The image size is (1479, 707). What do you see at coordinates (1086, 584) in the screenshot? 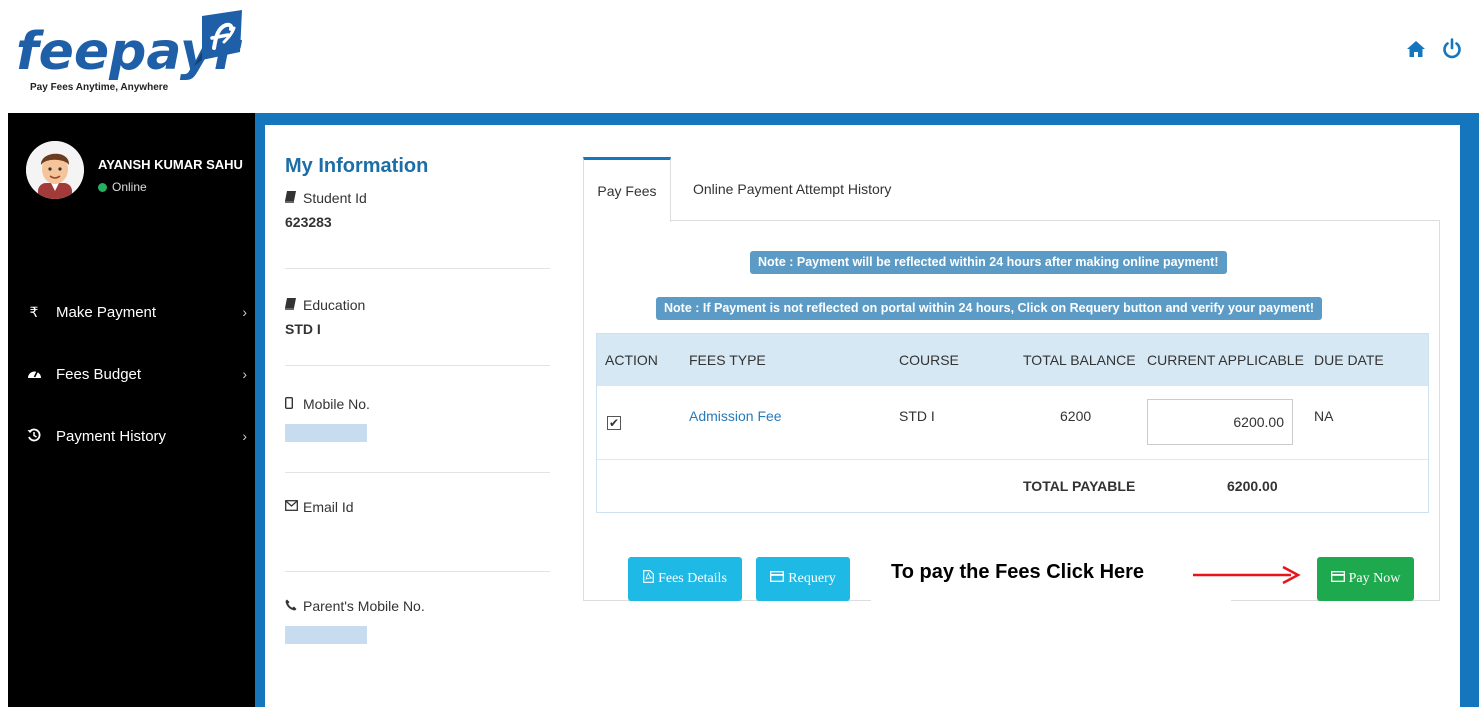
I see `pay-hint: To pay the Fees Click Here` at bounding box center [1086, 584].